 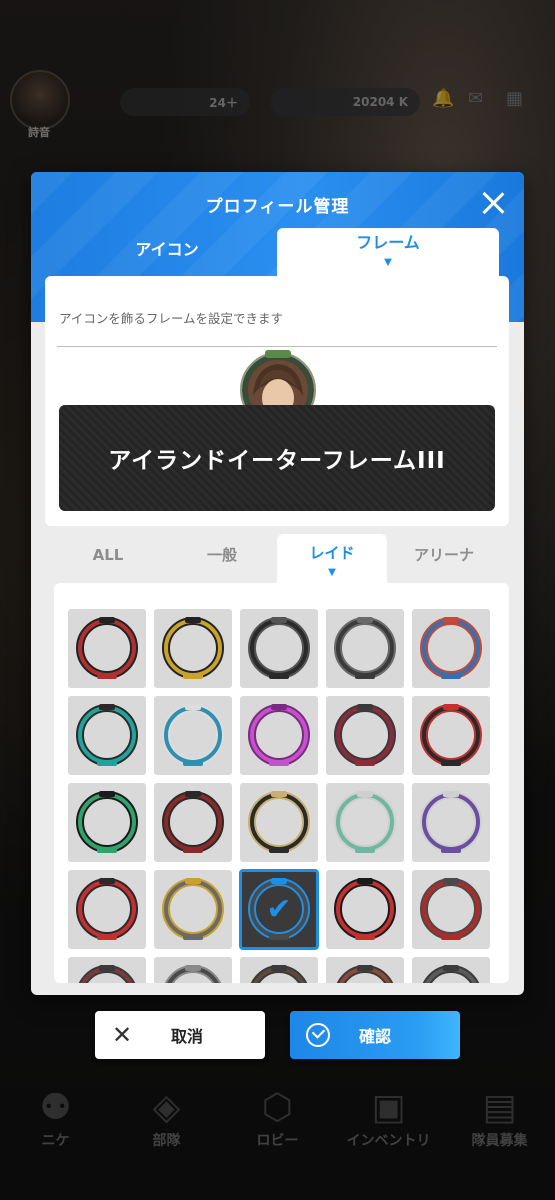 I want to click on cancel-button: ✕ 取消, so click(x=180, y=1035).